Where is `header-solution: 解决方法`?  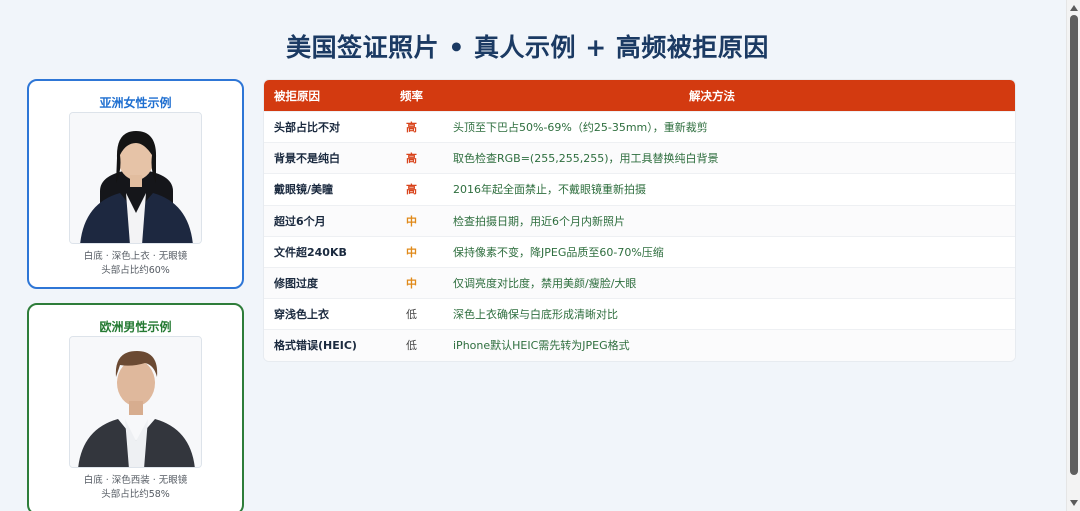 header-solution: 解决方法 is located at coordinates (712, 95).